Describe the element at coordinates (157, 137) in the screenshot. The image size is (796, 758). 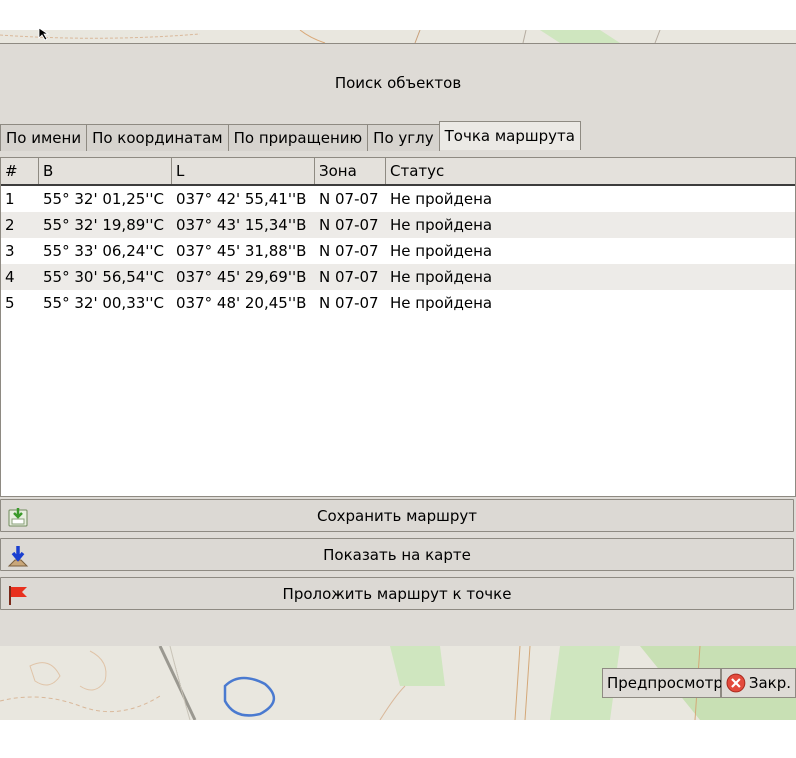
I see `tab-by-coordinates: По координатам` at that location.